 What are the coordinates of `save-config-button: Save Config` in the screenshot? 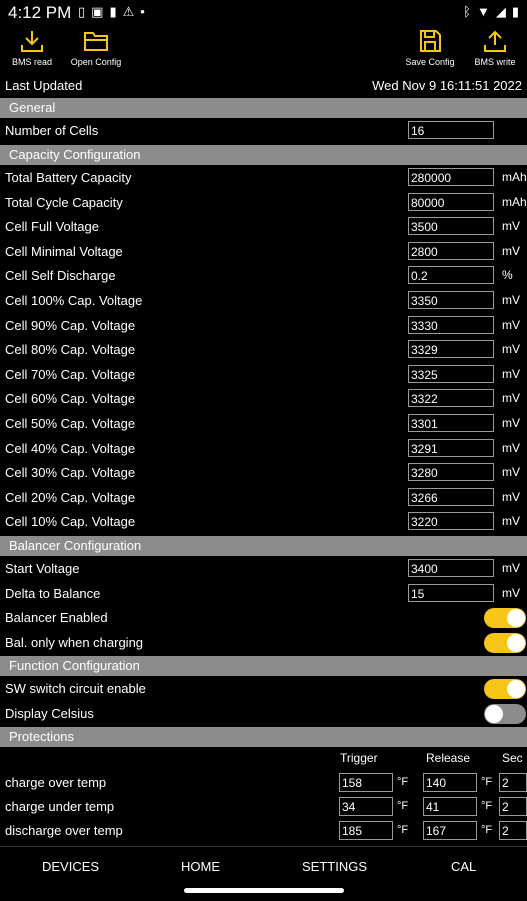 It's located at (430, 47).